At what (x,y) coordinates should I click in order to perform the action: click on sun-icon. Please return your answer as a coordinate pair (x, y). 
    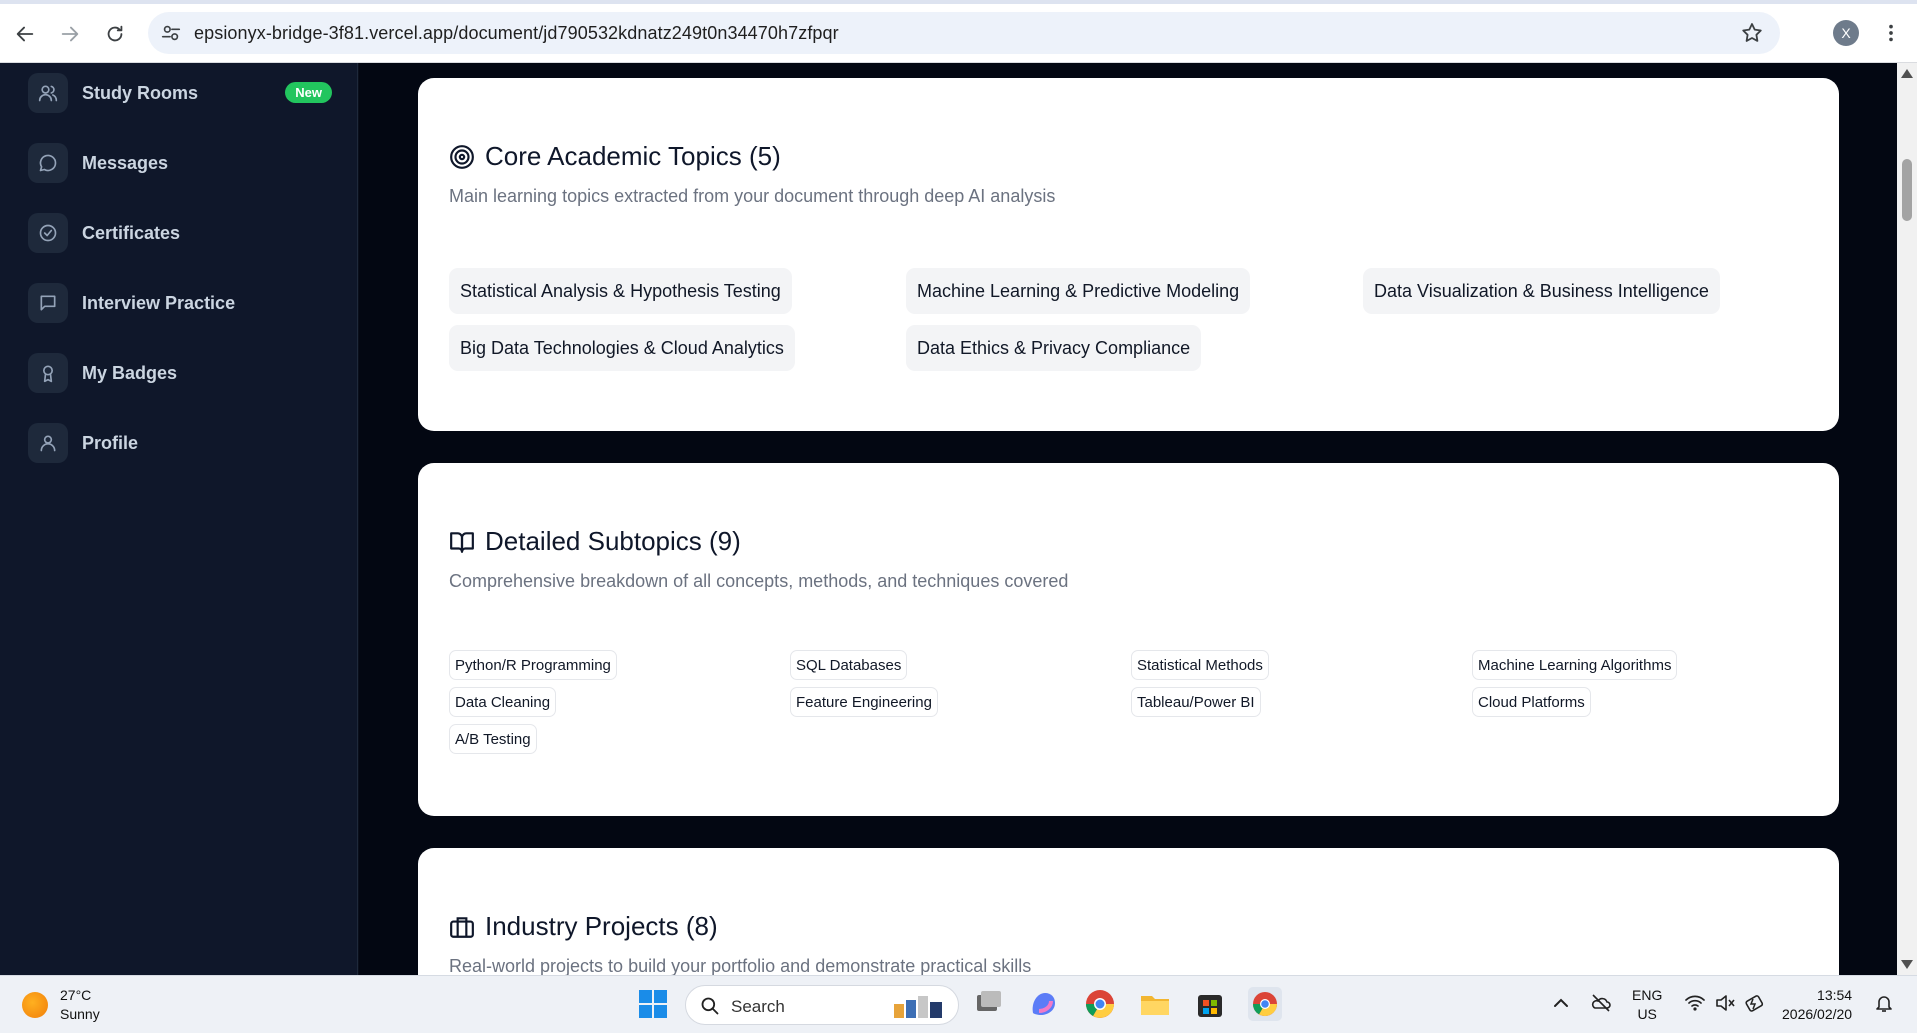
    Looking at the image, I should click on (35, 1005).